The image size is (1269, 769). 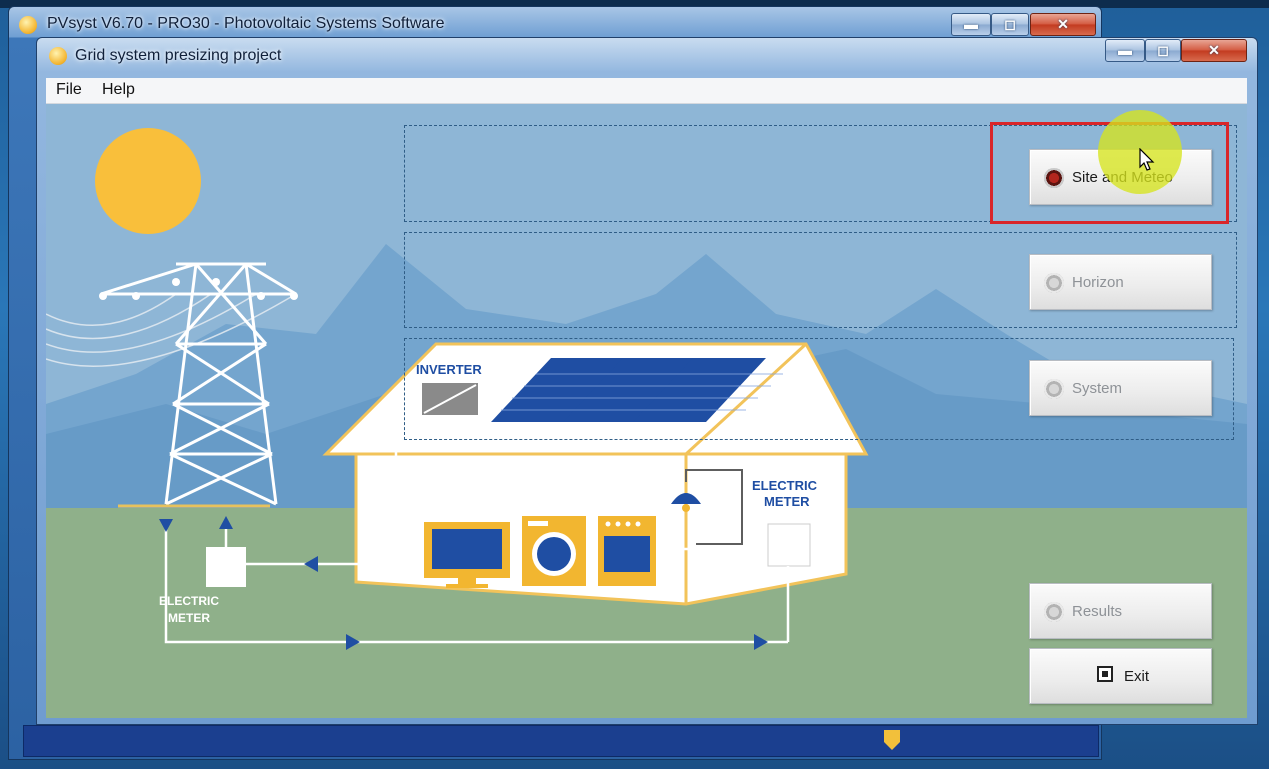 I want to click on electric-meter-right, so click(x=789, y=545).